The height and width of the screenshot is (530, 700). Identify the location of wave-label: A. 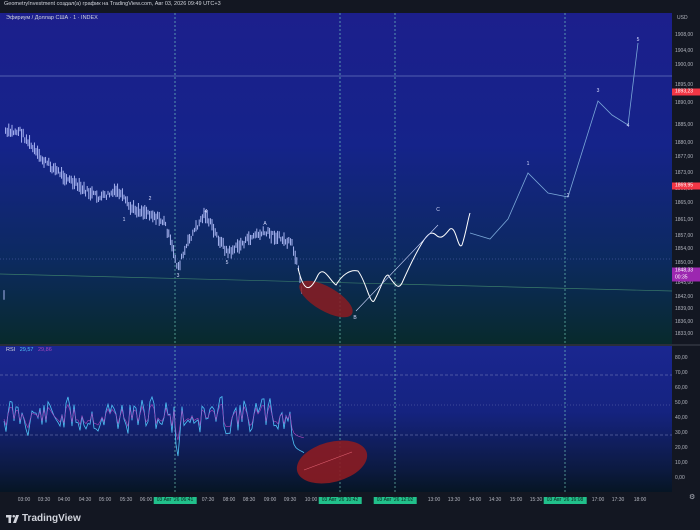
(265, 224).